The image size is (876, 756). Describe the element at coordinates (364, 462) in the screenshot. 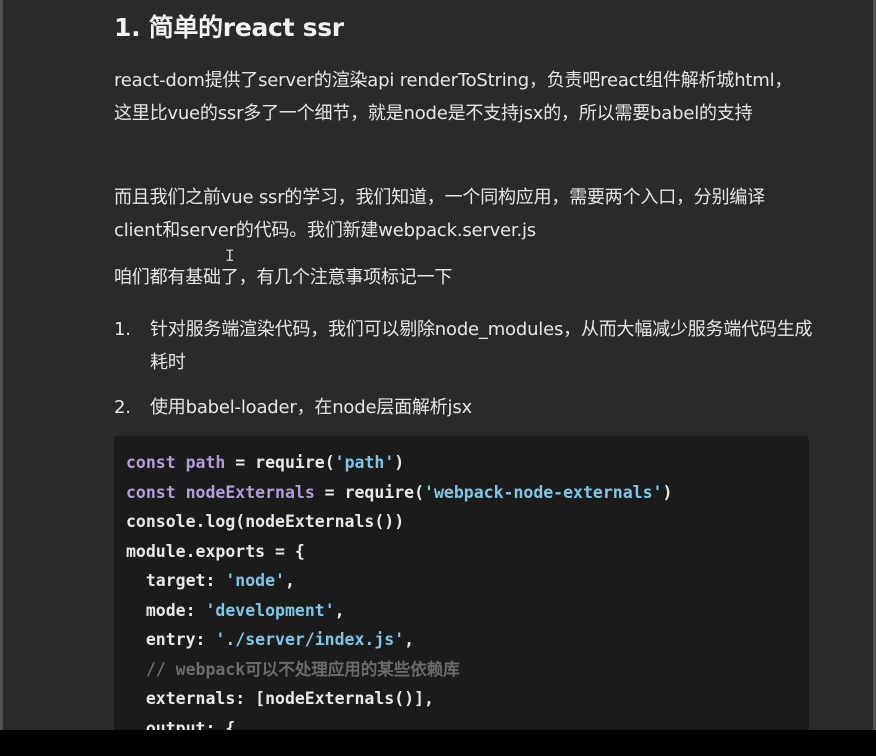

I see `code-string: 'path'` at that location.